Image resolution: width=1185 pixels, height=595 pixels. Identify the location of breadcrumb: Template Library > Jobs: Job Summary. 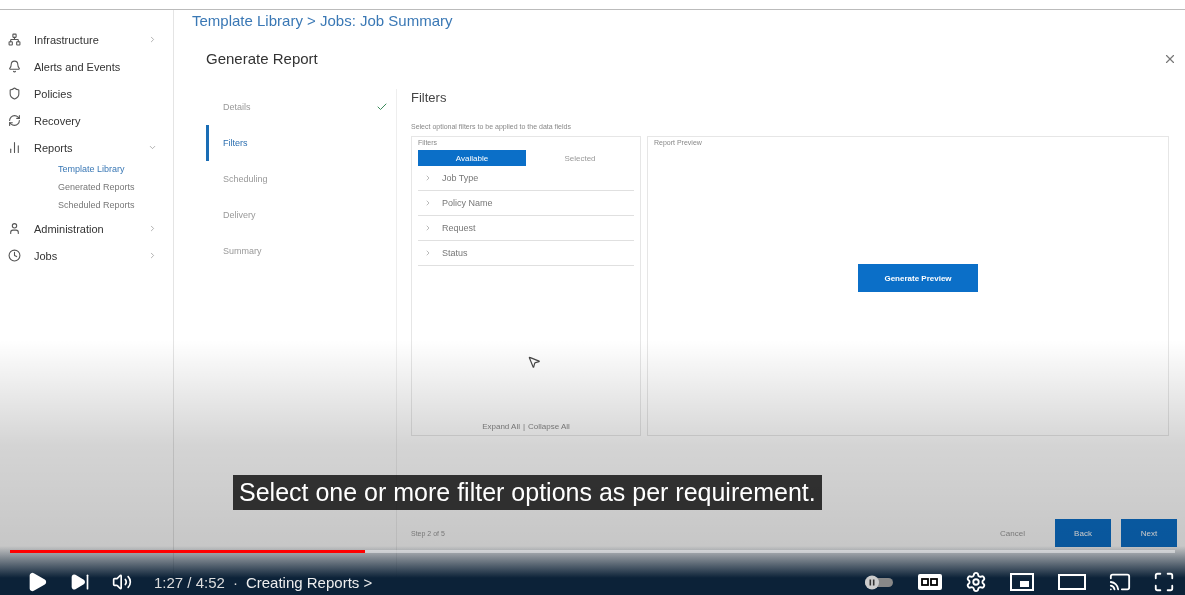
(322, 21).